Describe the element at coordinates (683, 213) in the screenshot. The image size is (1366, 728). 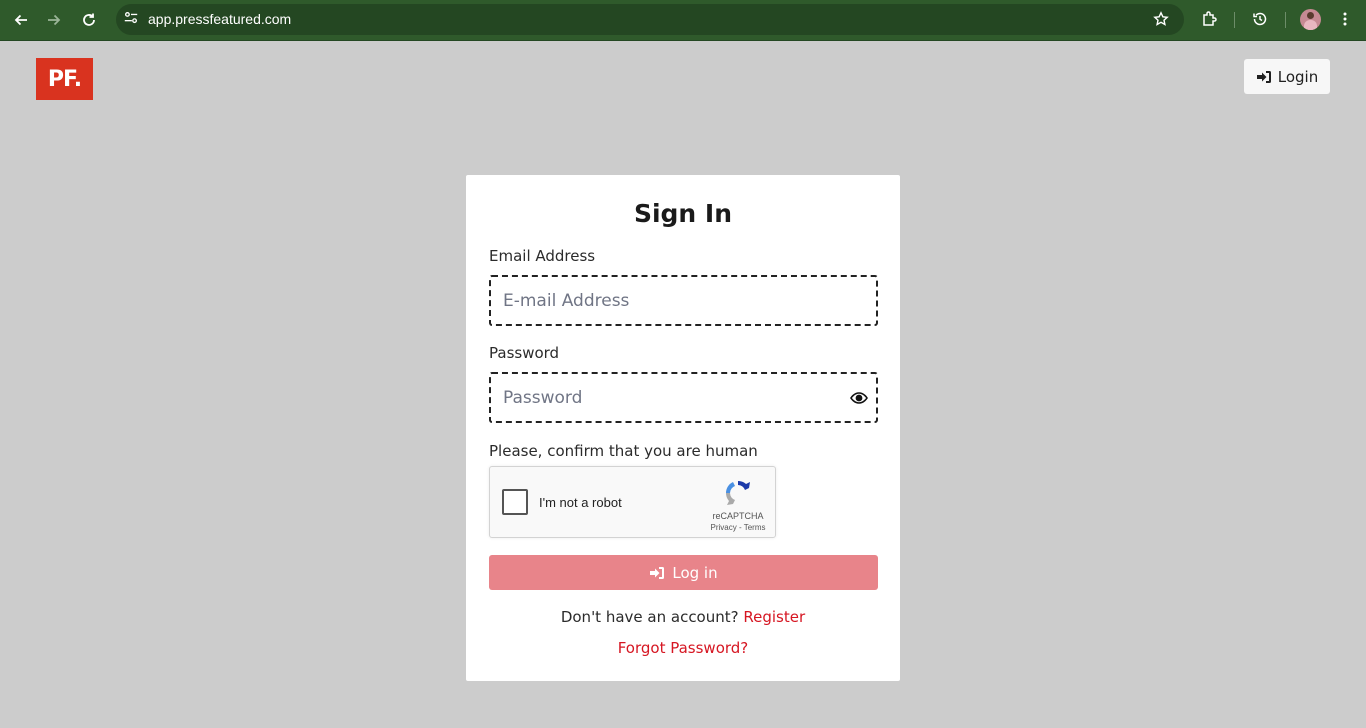
I see `page-title: Sign In` at that location.